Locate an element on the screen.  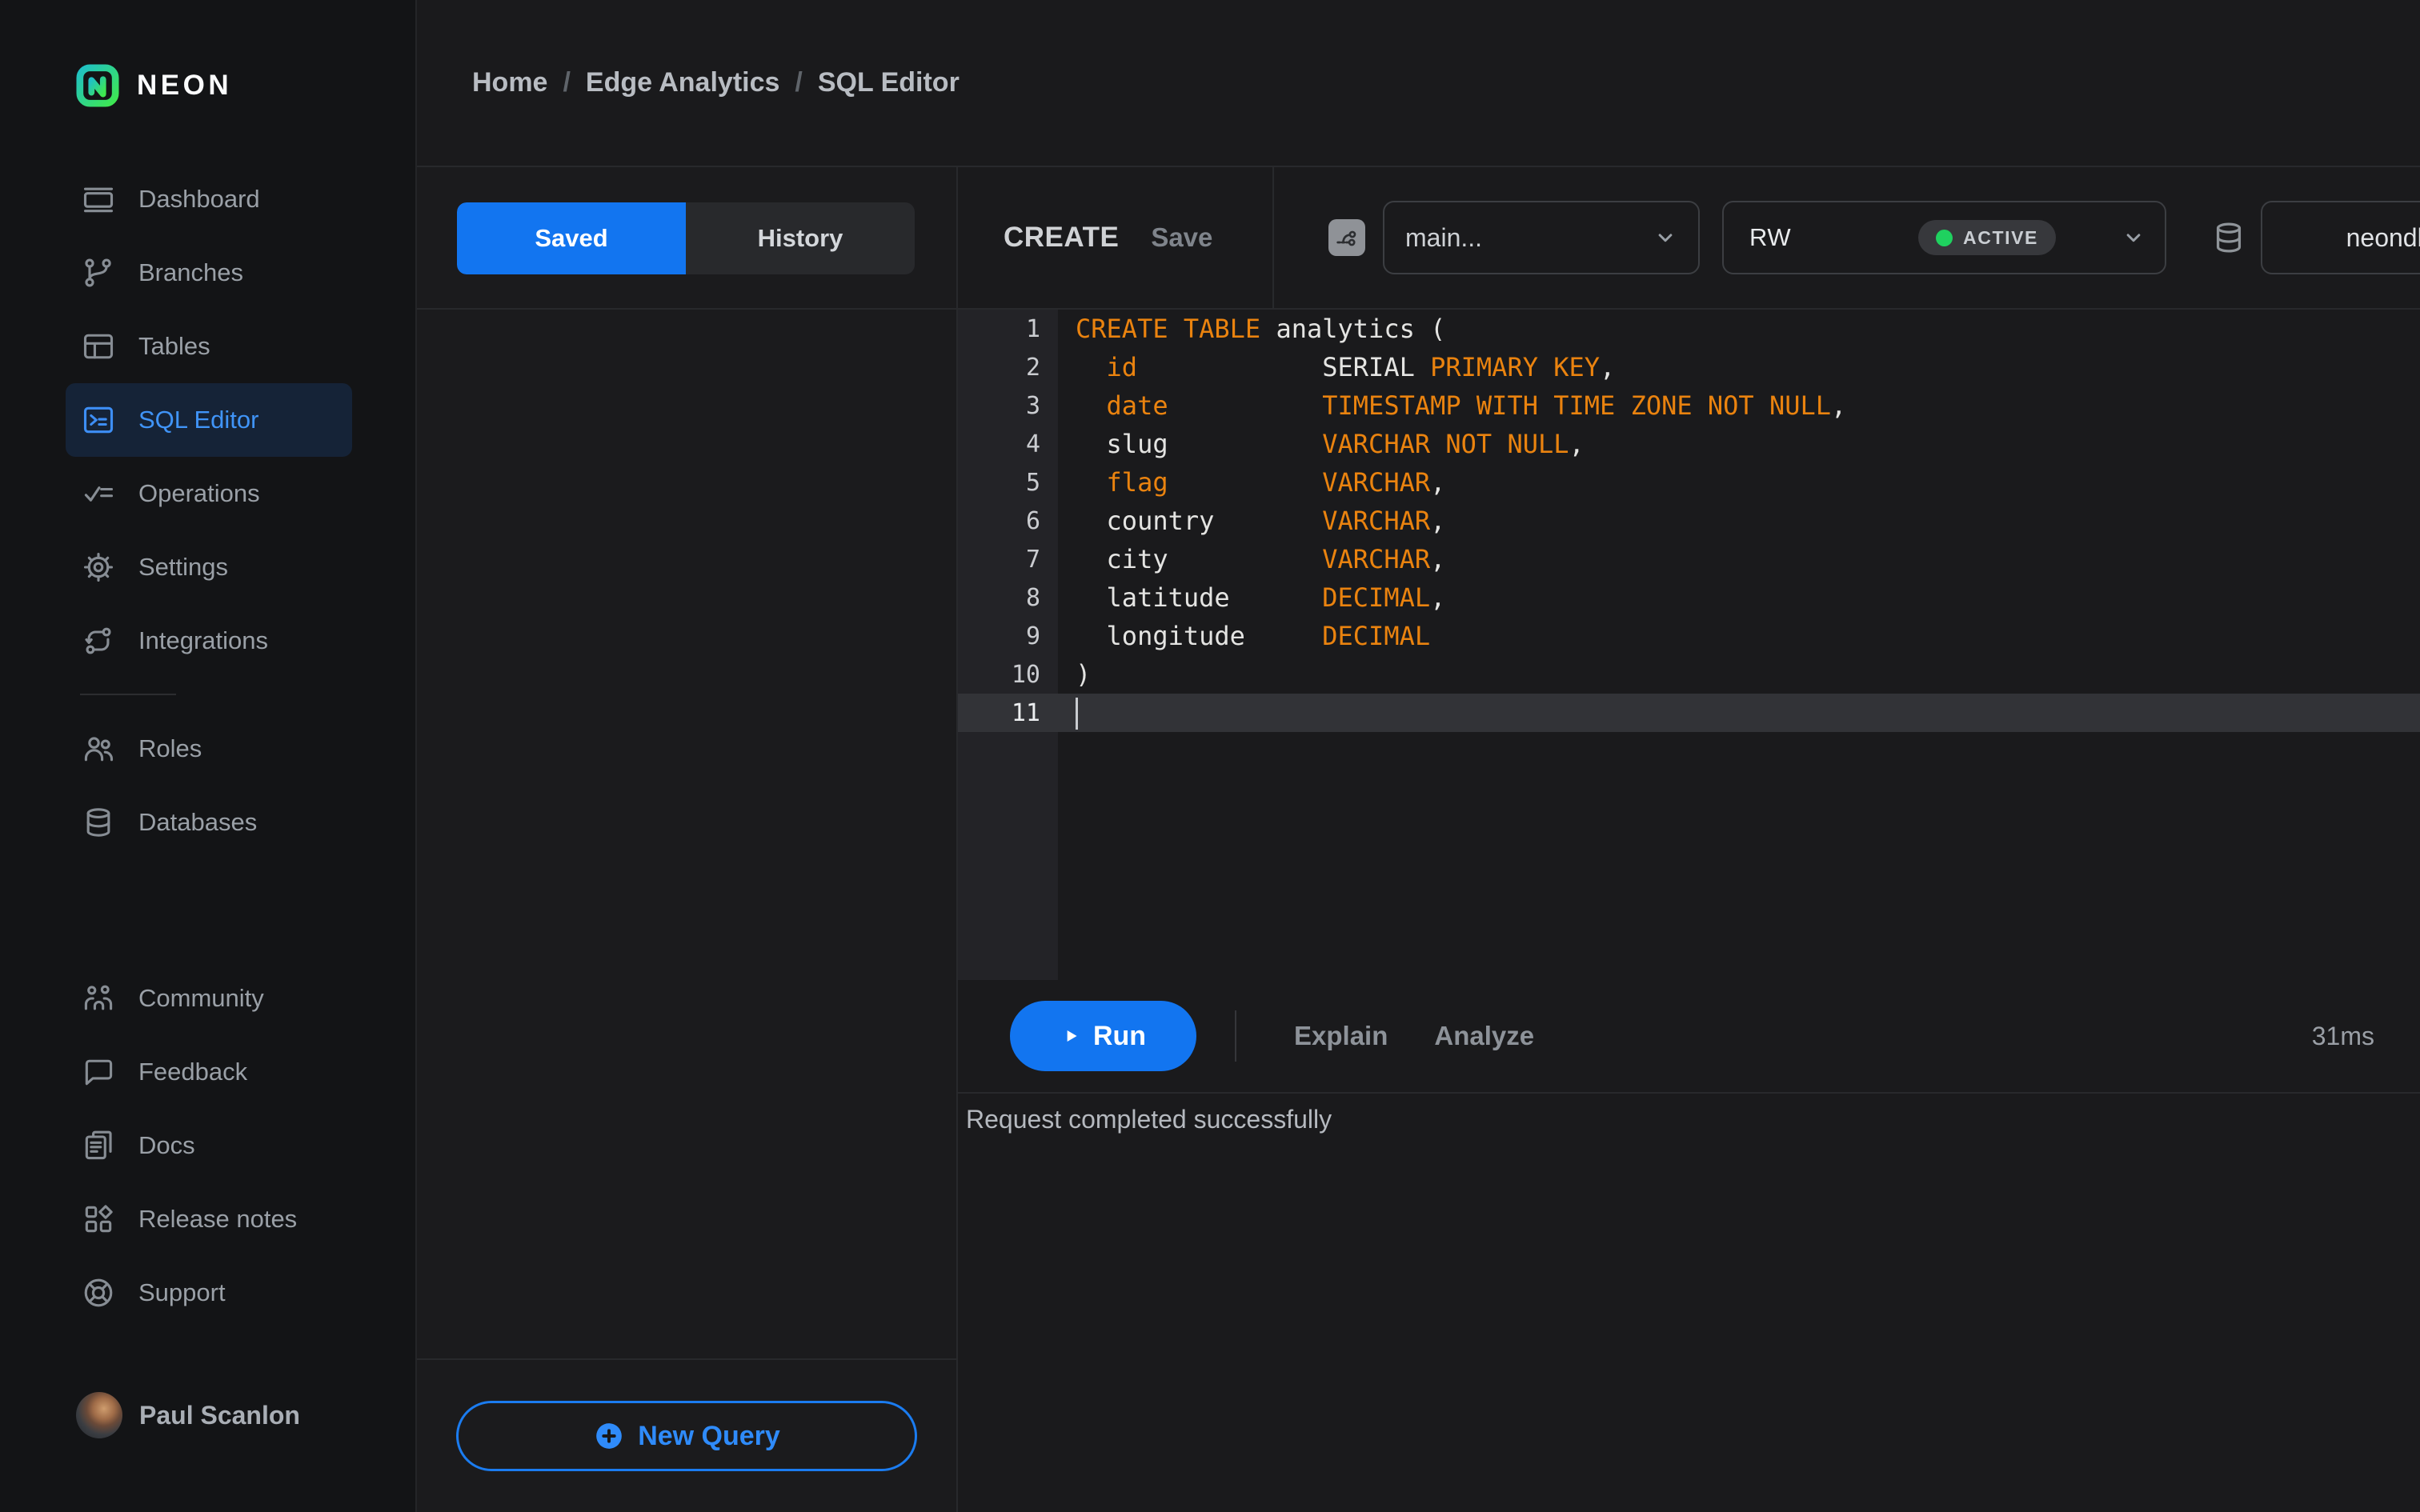
avatar is located at coordinates (99, 1415).